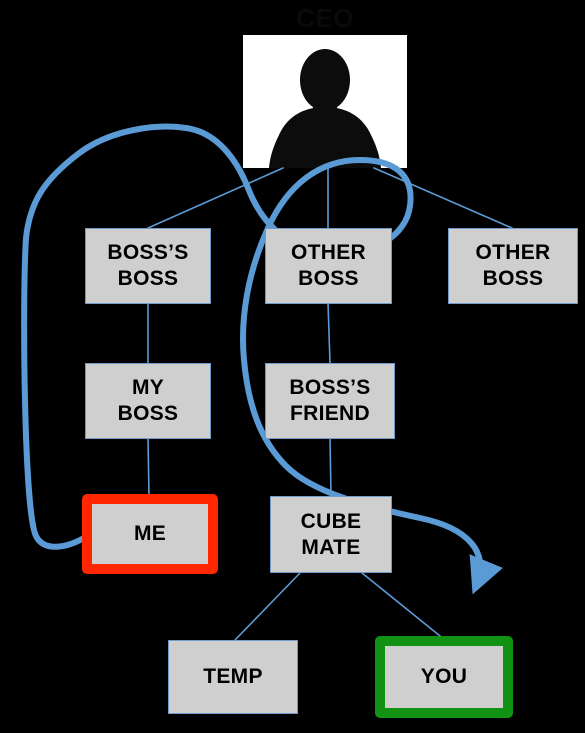  What do you see at coordinates (330, 401) in the screenshot?
I see `node-bosss-friend: BOSS’S FRIEND` at bounding box center [330, 401].